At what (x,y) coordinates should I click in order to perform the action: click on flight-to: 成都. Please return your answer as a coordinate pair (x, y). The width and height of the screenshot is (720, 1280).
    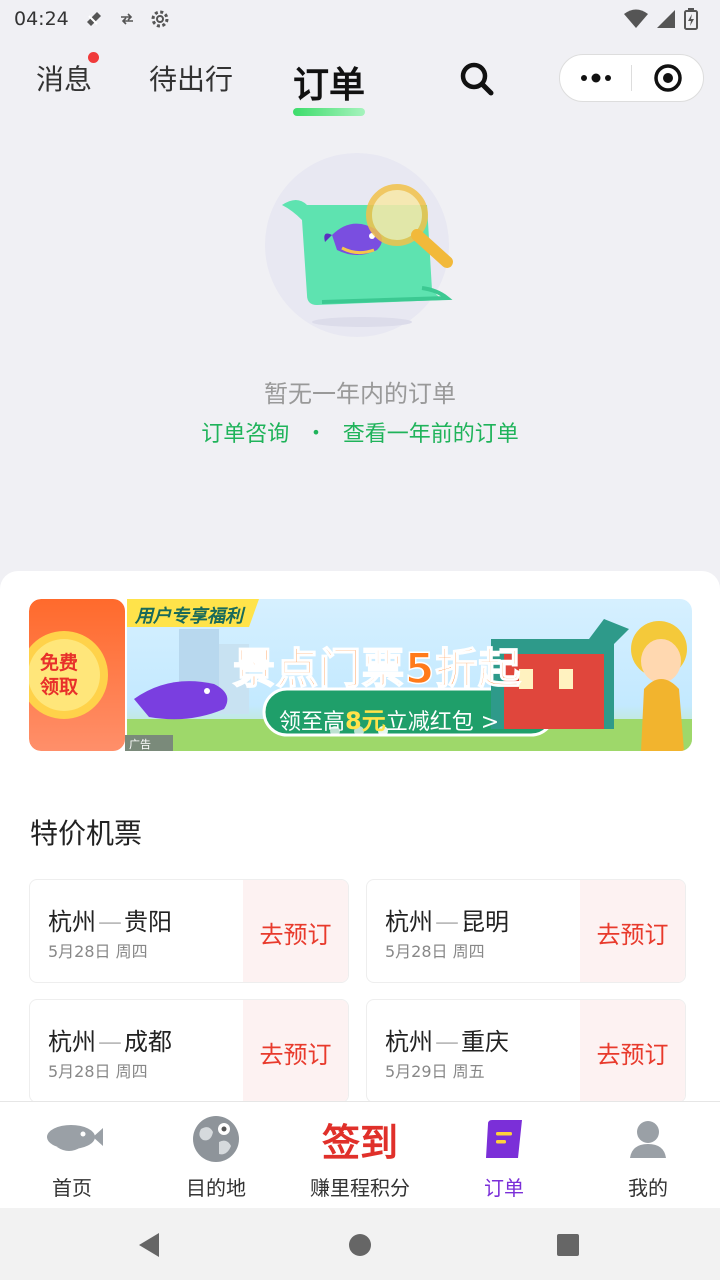
    Looking at the image, I should click on (148, 1042).